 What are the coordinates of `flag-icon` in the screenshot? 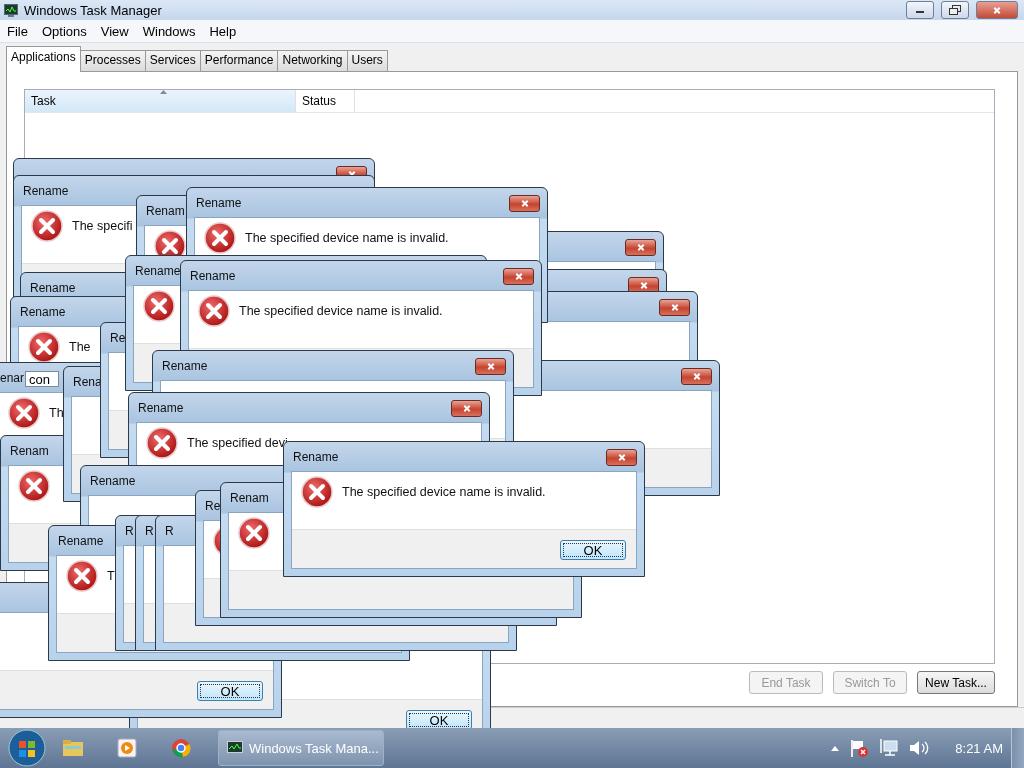 It's located at (859, 748).